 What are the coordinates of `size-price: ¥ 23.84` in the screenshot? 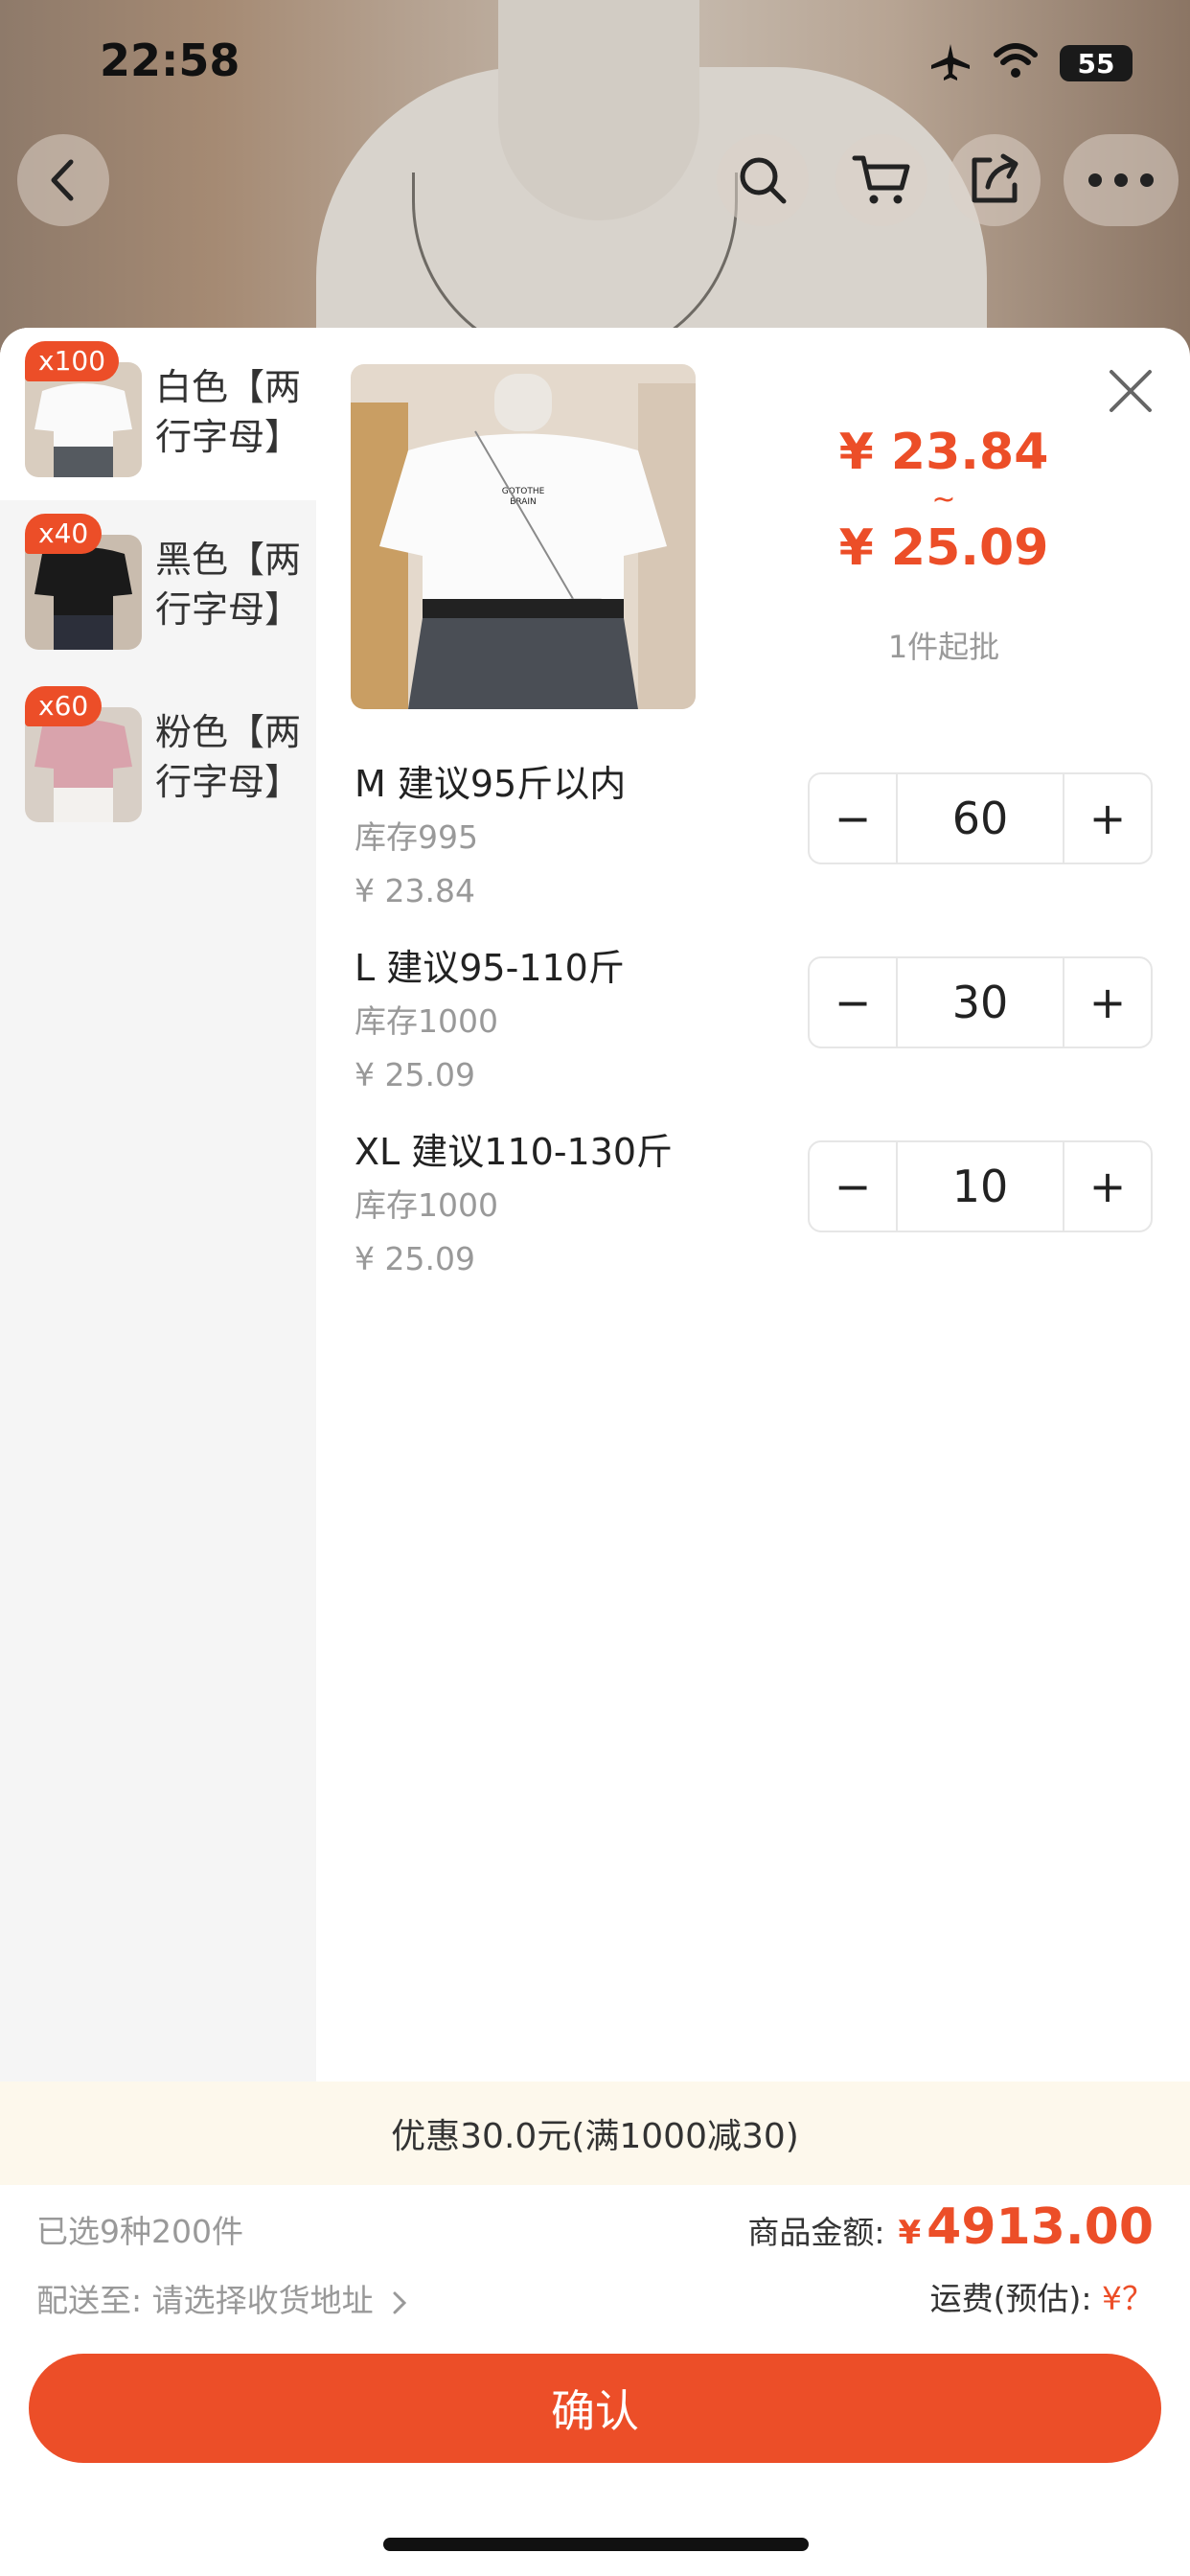 It's located at (415, 890).